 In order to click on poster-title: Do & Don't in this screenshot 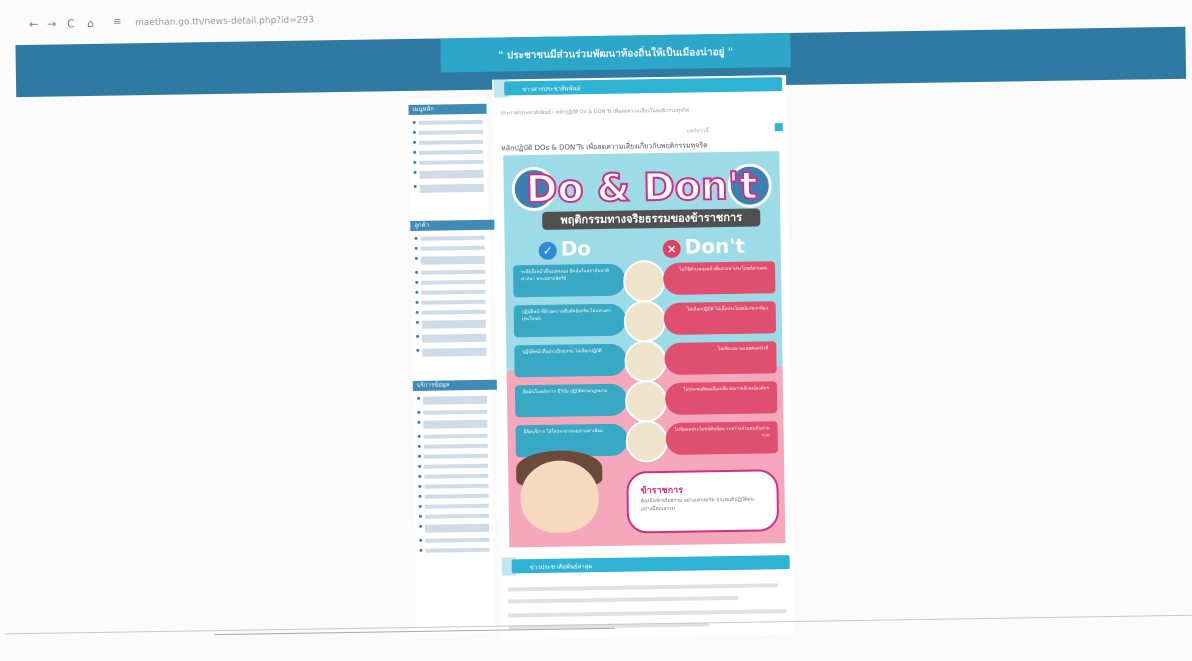, I will do `click(642, 188)`.